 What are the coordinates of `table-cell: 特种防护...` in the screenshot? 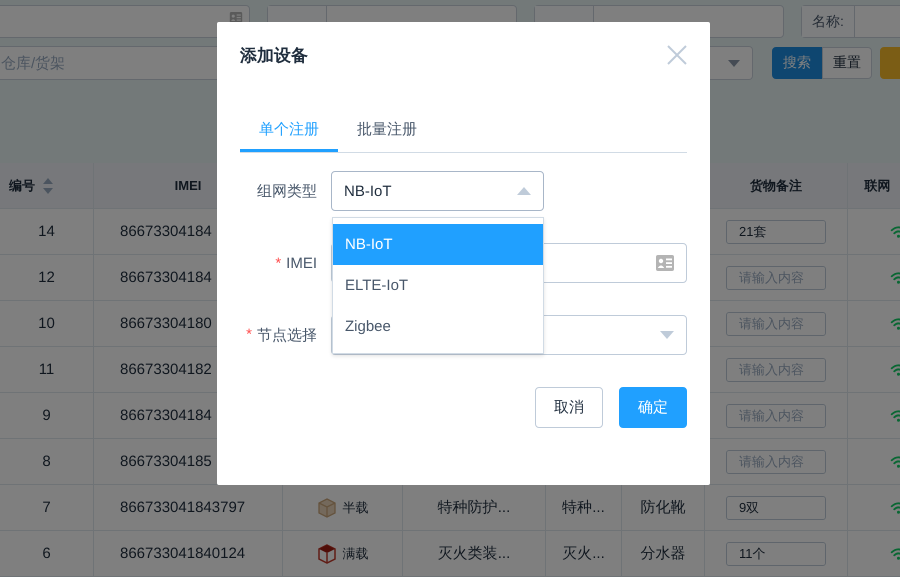 It's located at (474, 507).